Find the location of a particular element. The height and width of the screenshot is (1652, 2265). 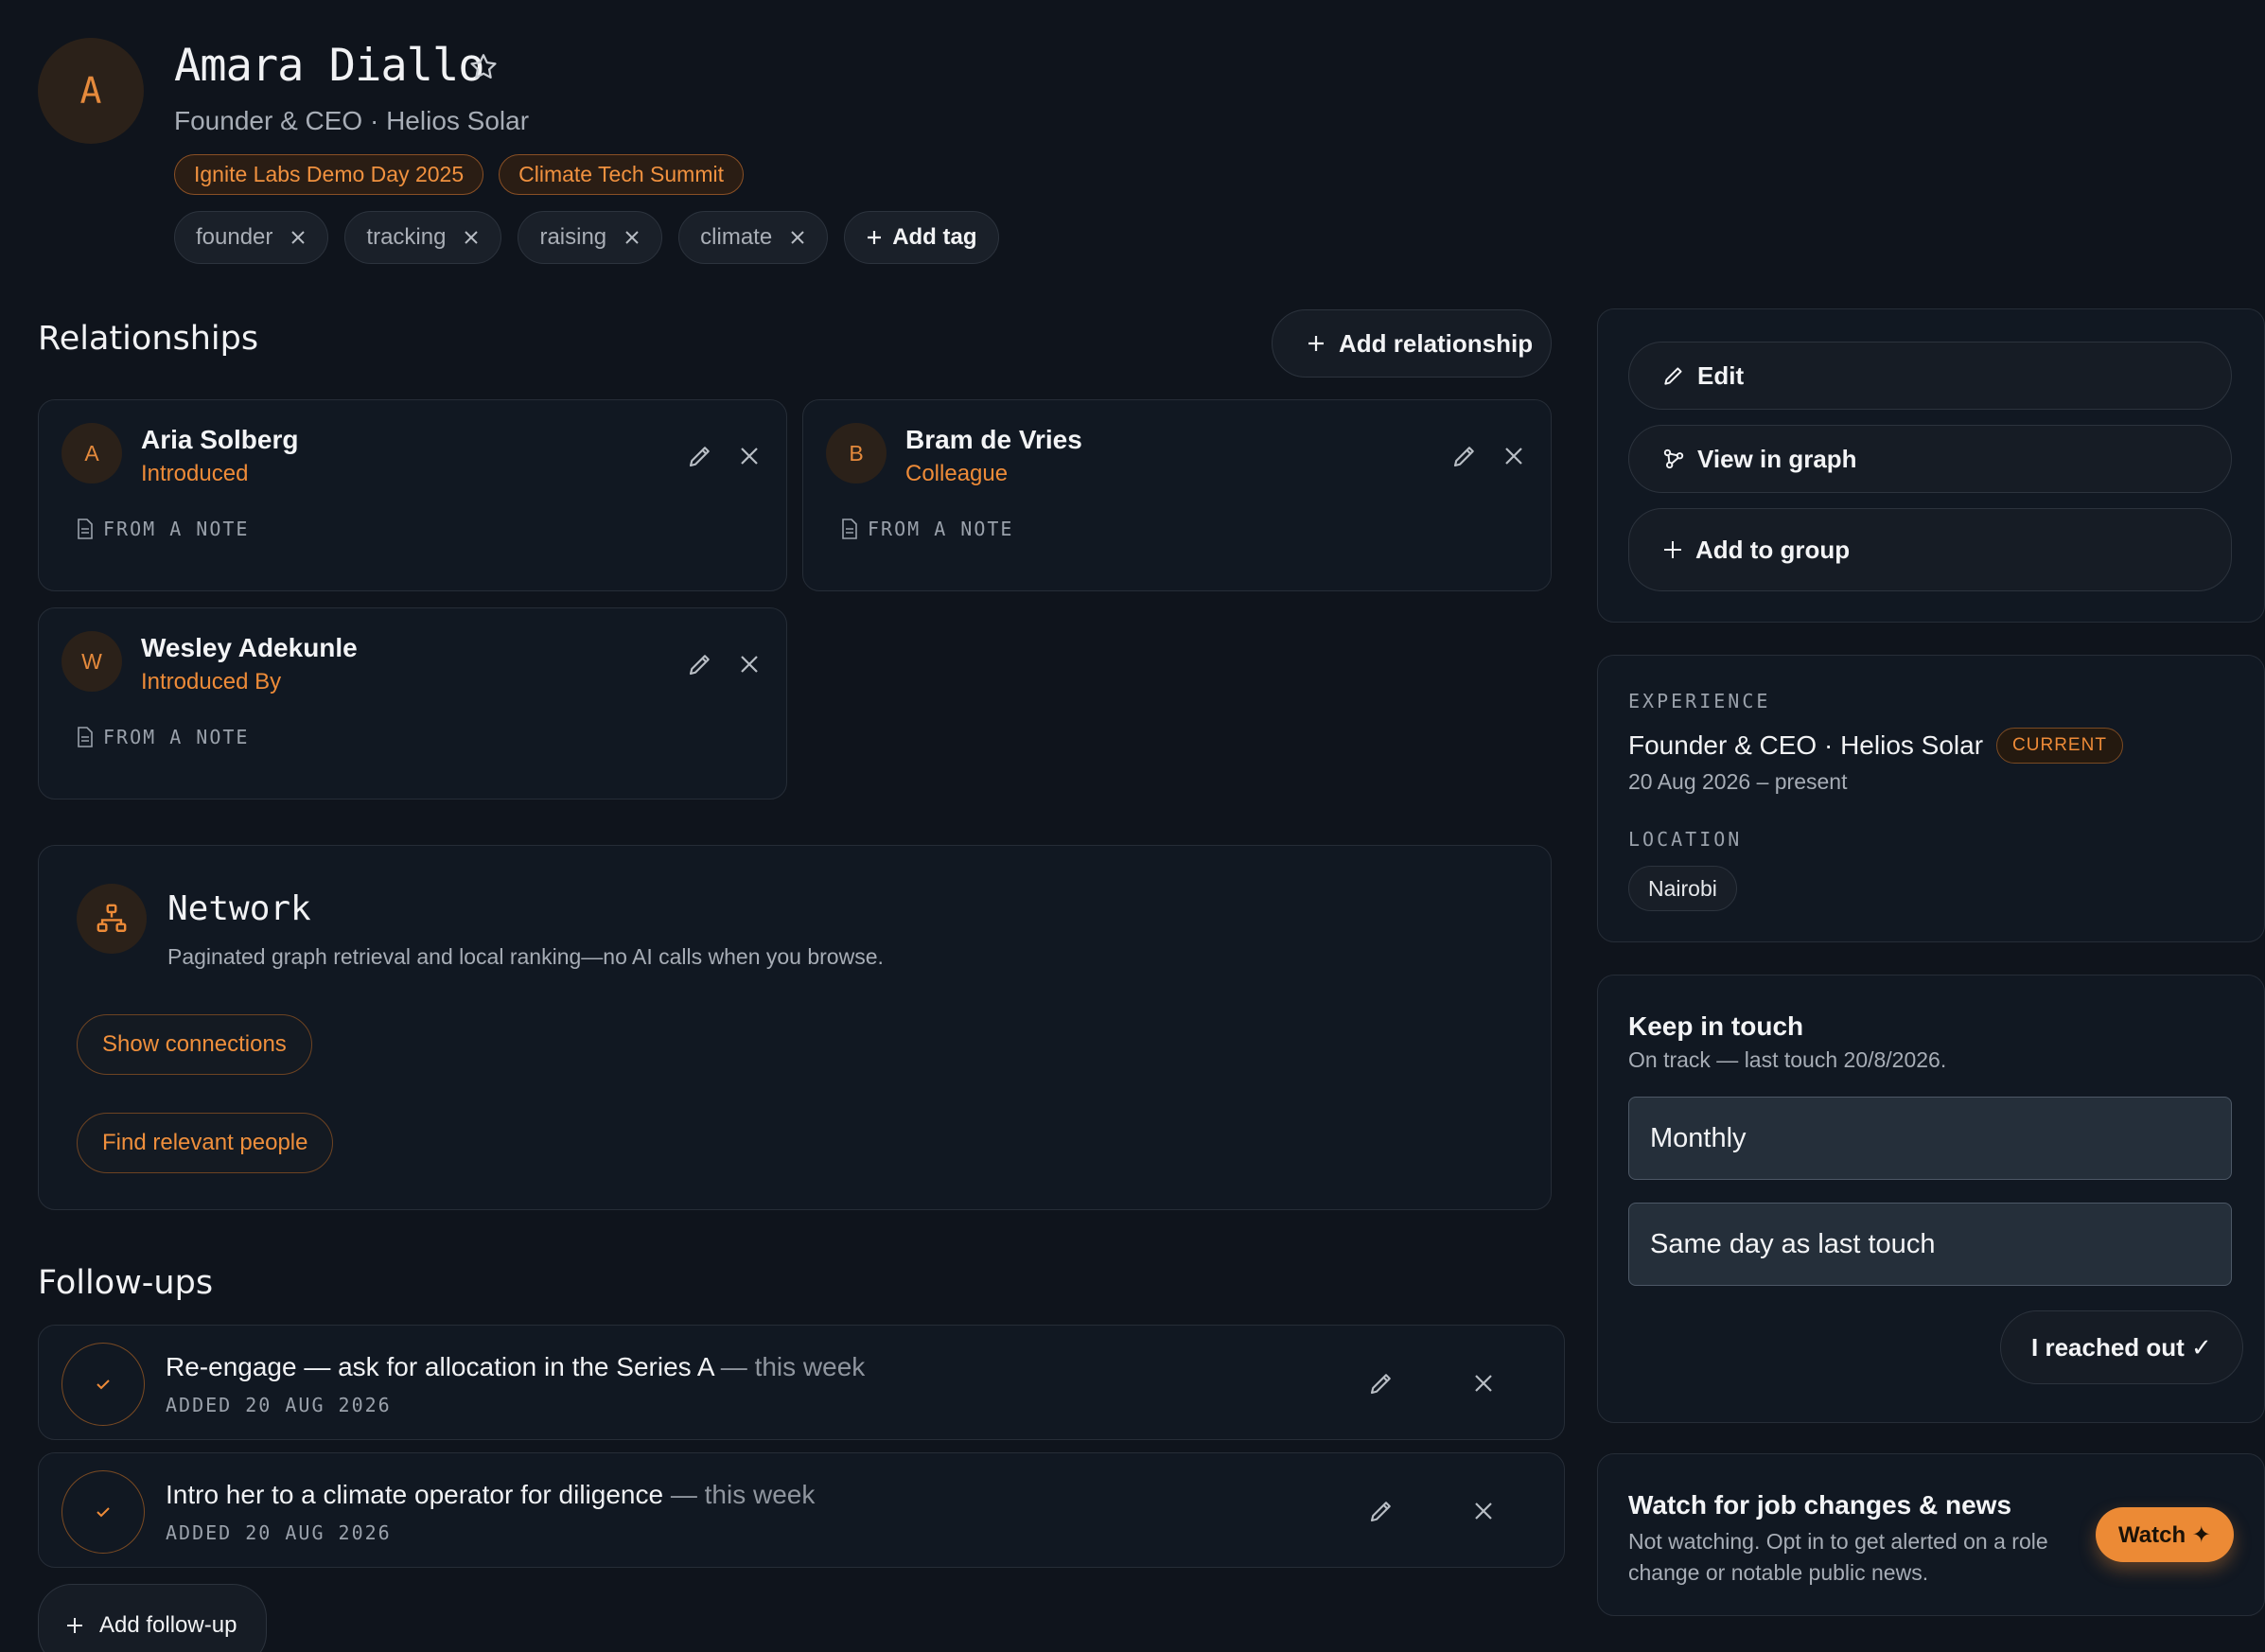

show-connections-button: Show connections is located at coordinates (194, 1044).